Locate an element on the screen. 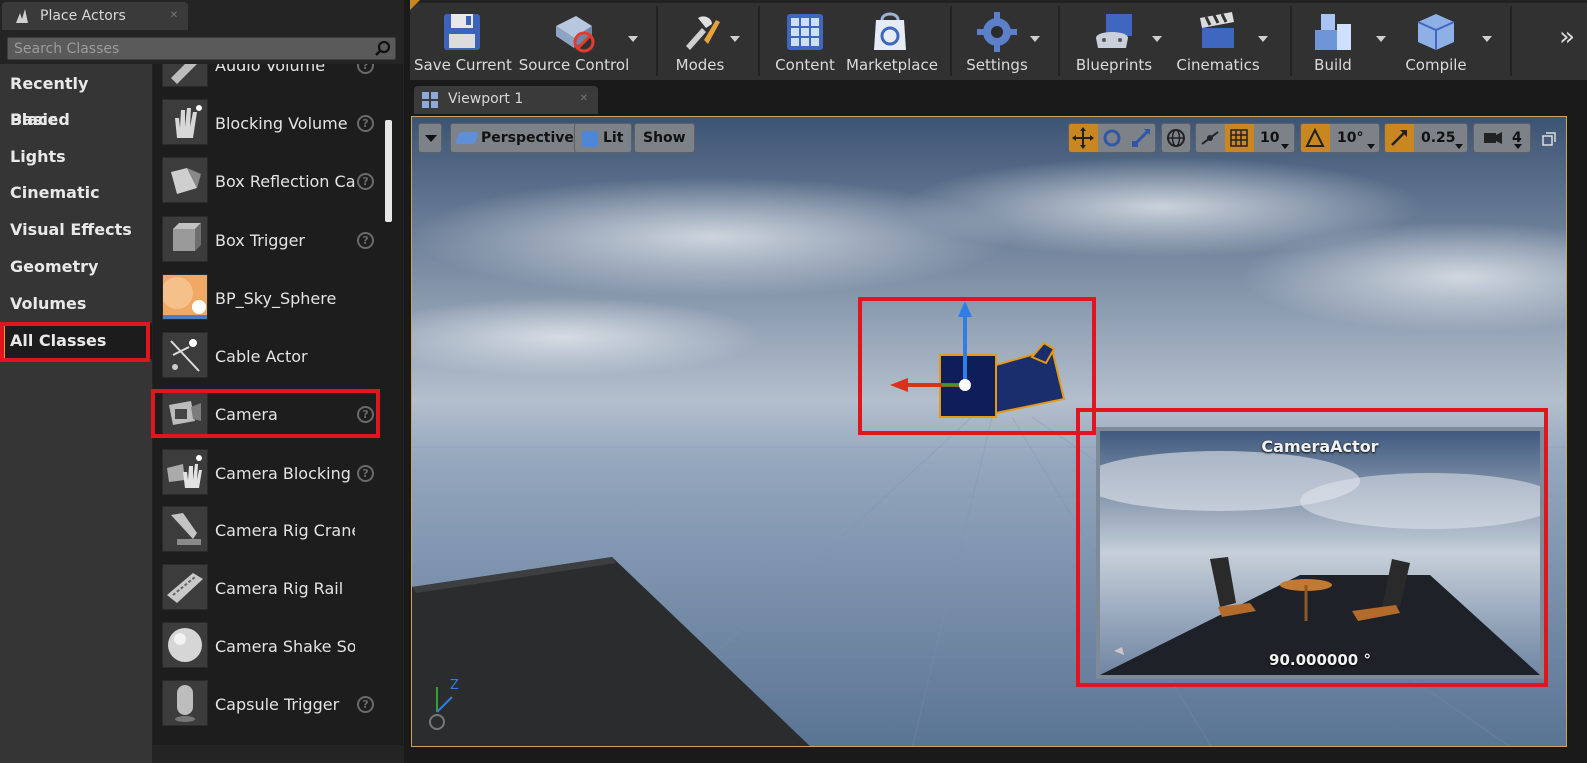  rotate-mode-button is located at coordinates (1112, 138).